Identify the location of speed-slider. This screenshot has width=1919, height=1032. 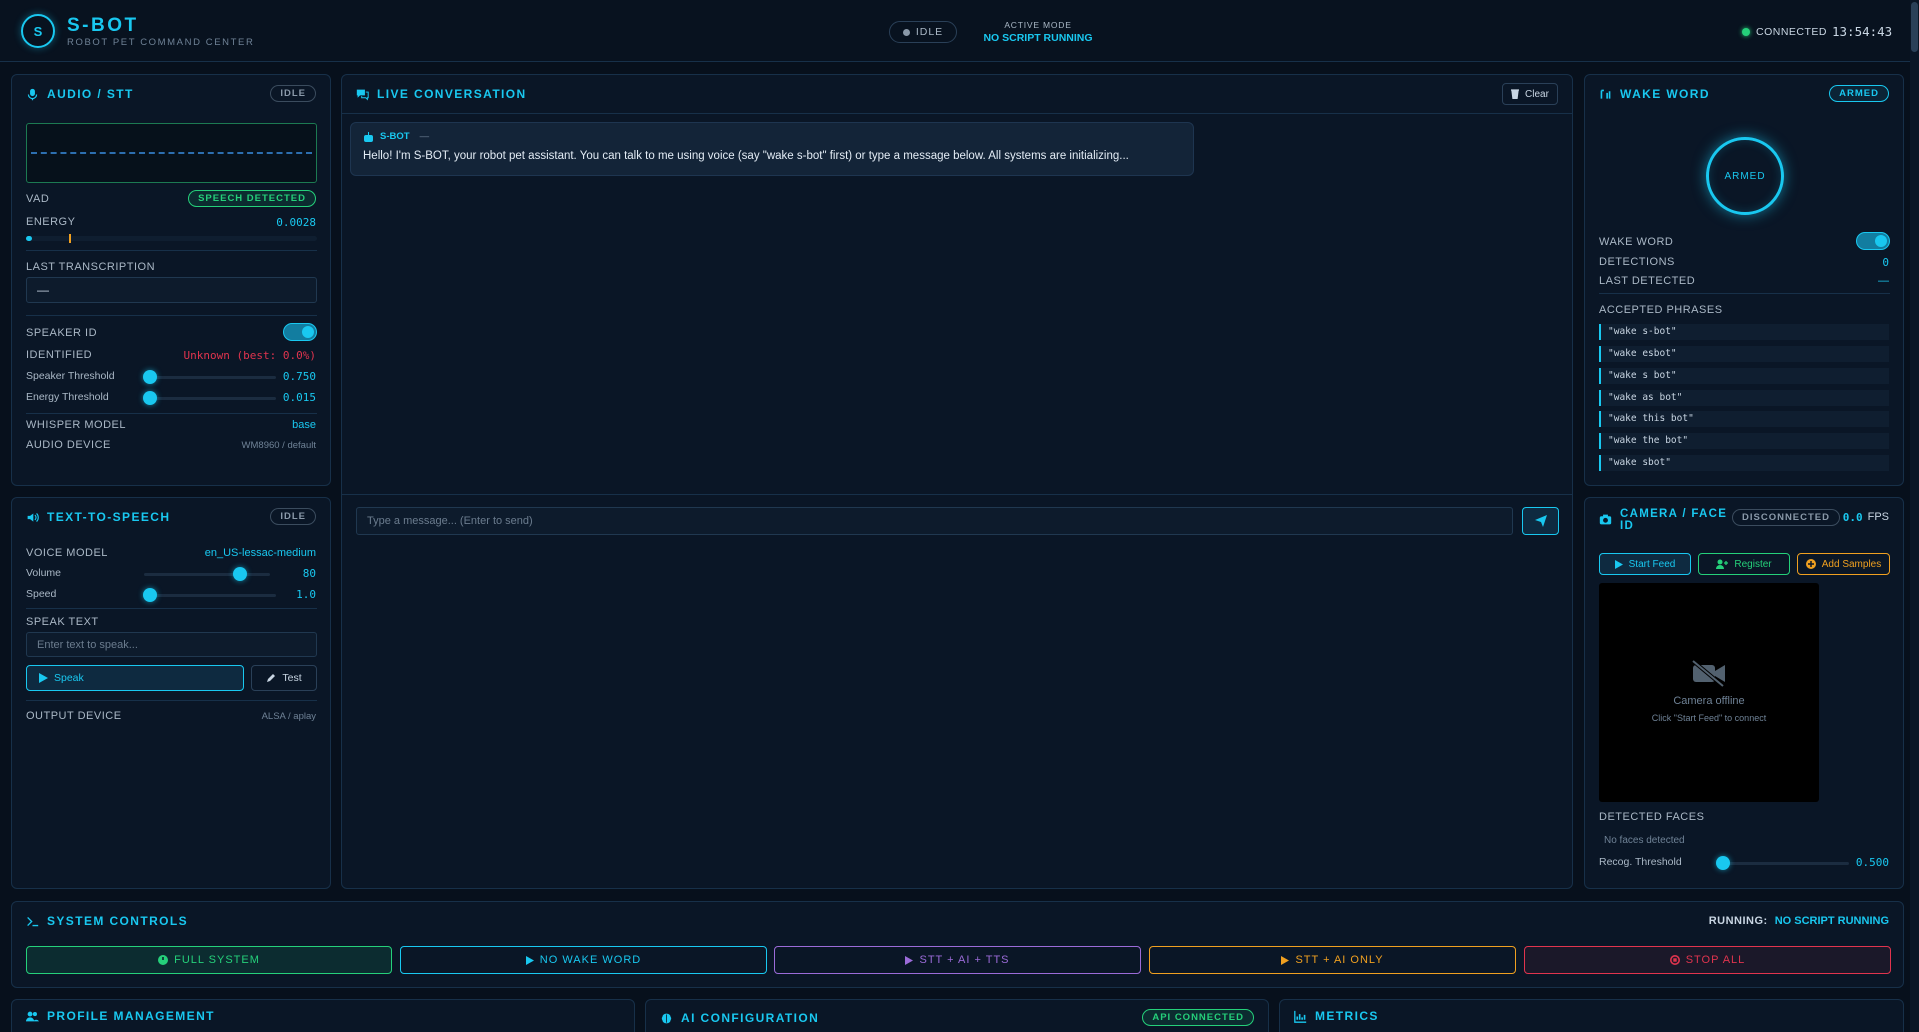
(209, 595).